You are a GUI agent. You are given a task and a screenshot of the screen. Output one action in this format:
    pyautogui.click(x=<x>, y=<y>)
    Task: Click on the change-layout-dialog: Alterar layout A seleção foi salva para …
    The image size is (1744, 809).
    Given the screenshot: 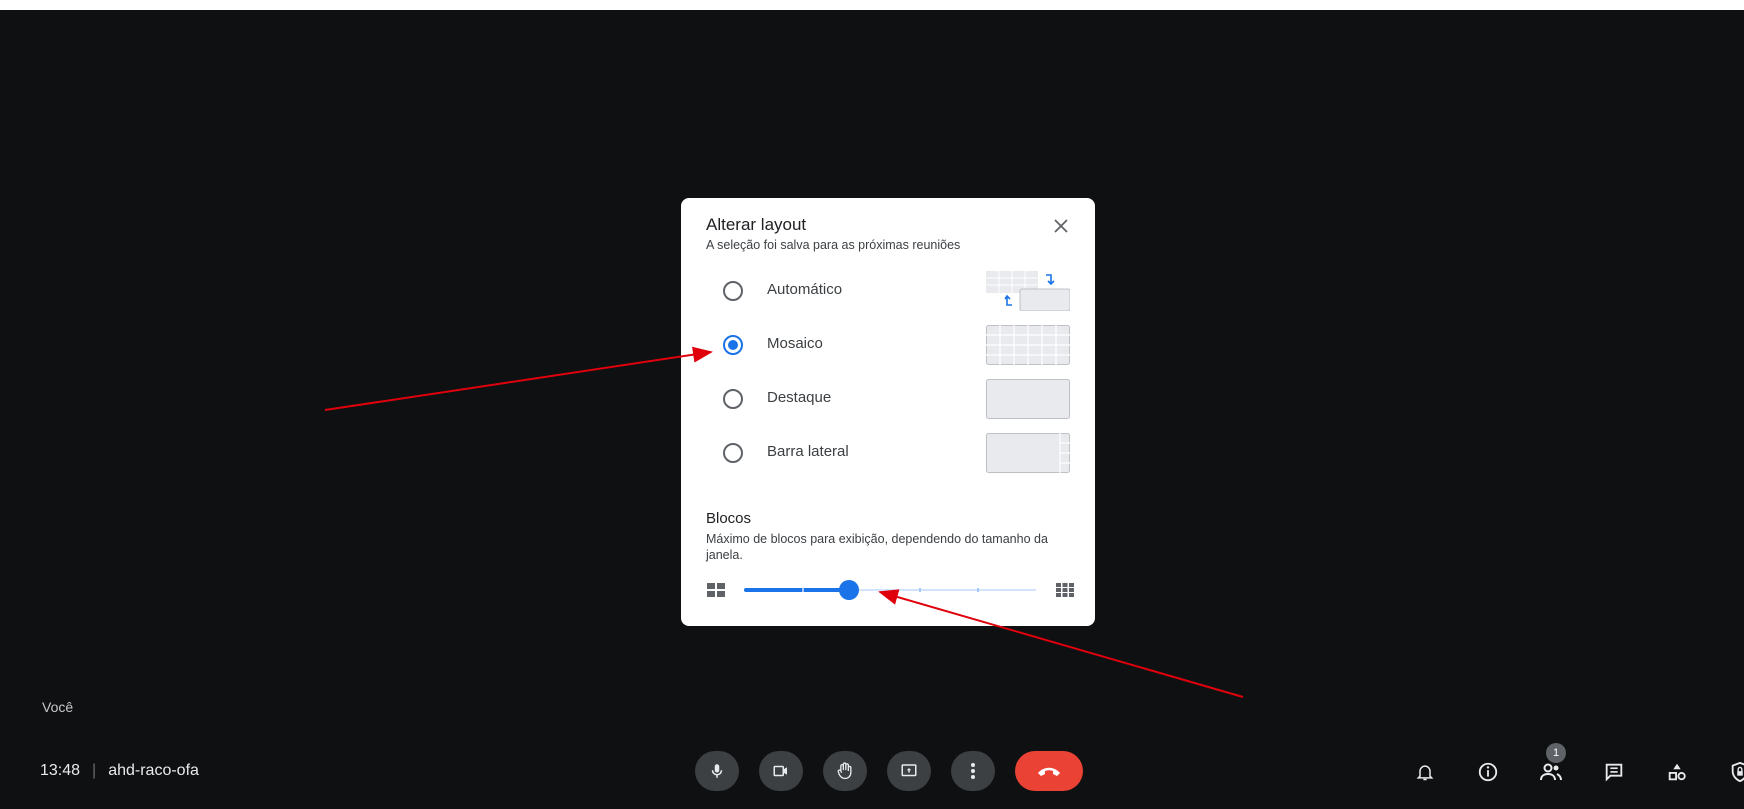 What is the action you would take?
    pyautogui.click(x=888, y=412)
    